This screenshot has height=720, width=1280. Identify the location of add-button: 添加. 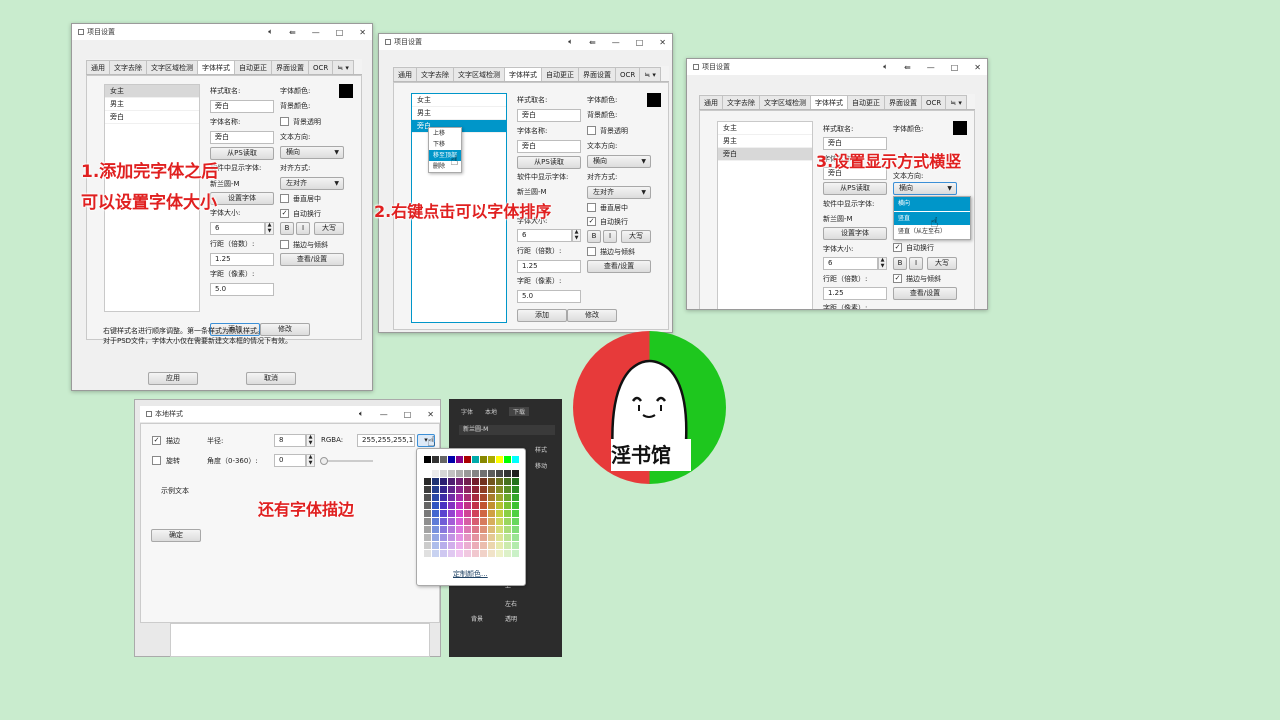
(542, 315).